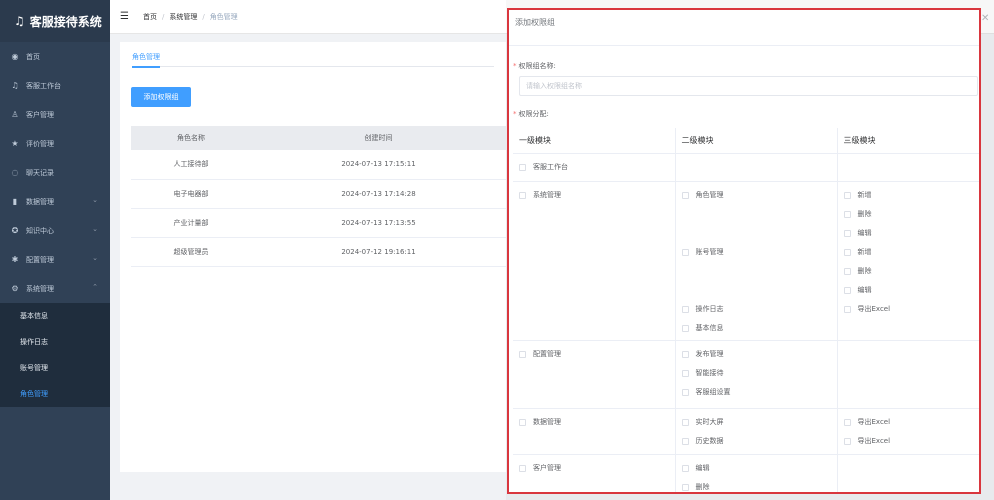 The height and width of the screenshot is (500, 994). What do you see at coordinates (746, 141) in the screenshot?
I see `permission-header-row: 一级模块 二级模块 三级模块` at bounding box center [746, 141].